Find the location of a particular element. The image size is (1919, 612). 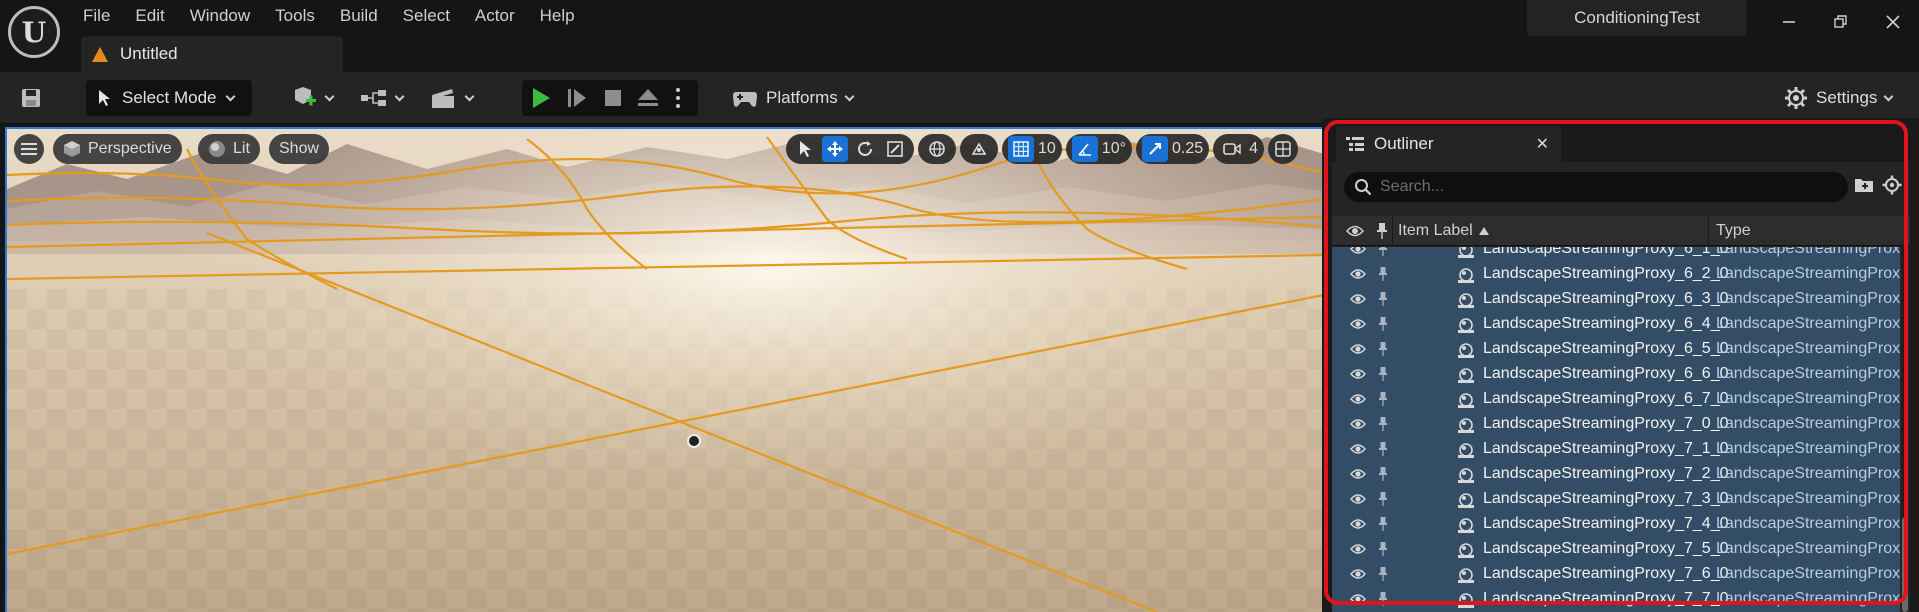

settings-button: Settings is located at coordinates (1839, 98).